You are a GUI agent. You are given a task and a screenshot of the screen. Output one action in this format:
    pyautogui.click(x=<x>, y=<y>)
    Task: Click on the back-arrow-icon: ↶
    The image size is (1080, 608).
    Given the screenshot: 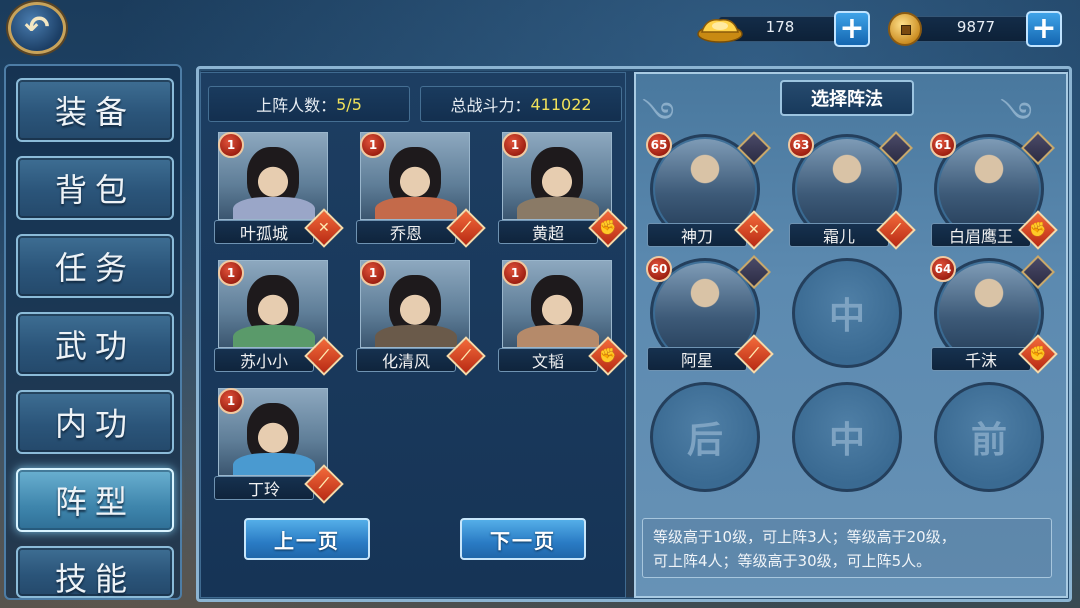 What is the action you would take?
    pyautogui.click(x=37, y=27)
    